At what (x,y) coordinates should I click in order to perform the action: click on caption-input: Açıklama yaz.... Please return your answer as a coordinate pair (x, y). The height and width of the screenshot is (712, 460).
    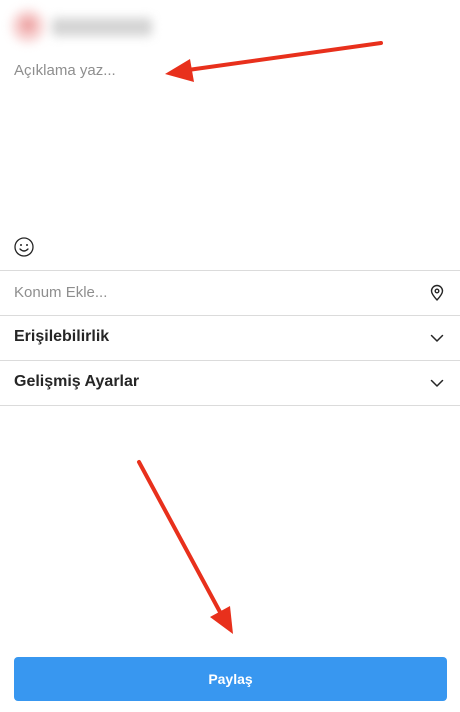
    Looking at the image, I should click on (65, 70).